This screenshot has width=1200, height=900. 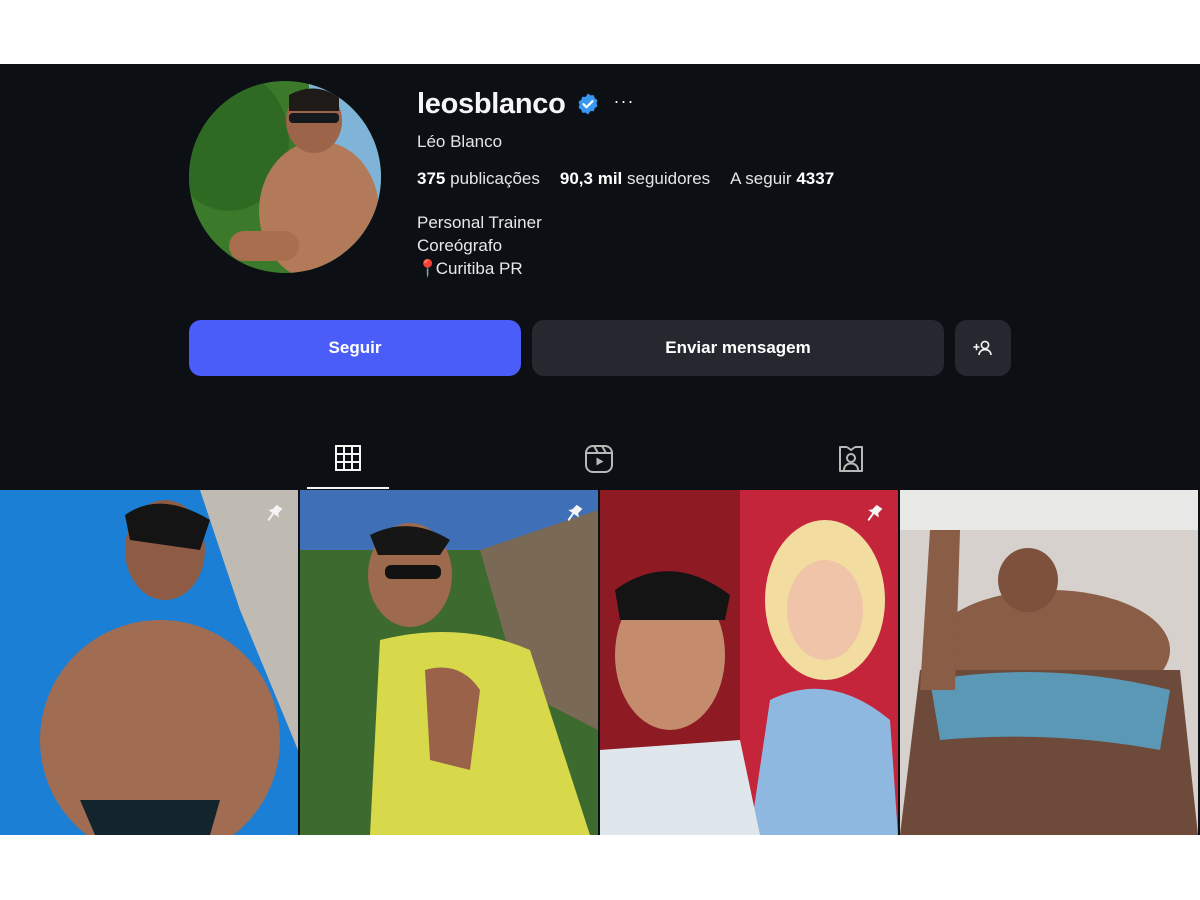 I want to click on suggest-accounts-button, so click(x=983, y=348).